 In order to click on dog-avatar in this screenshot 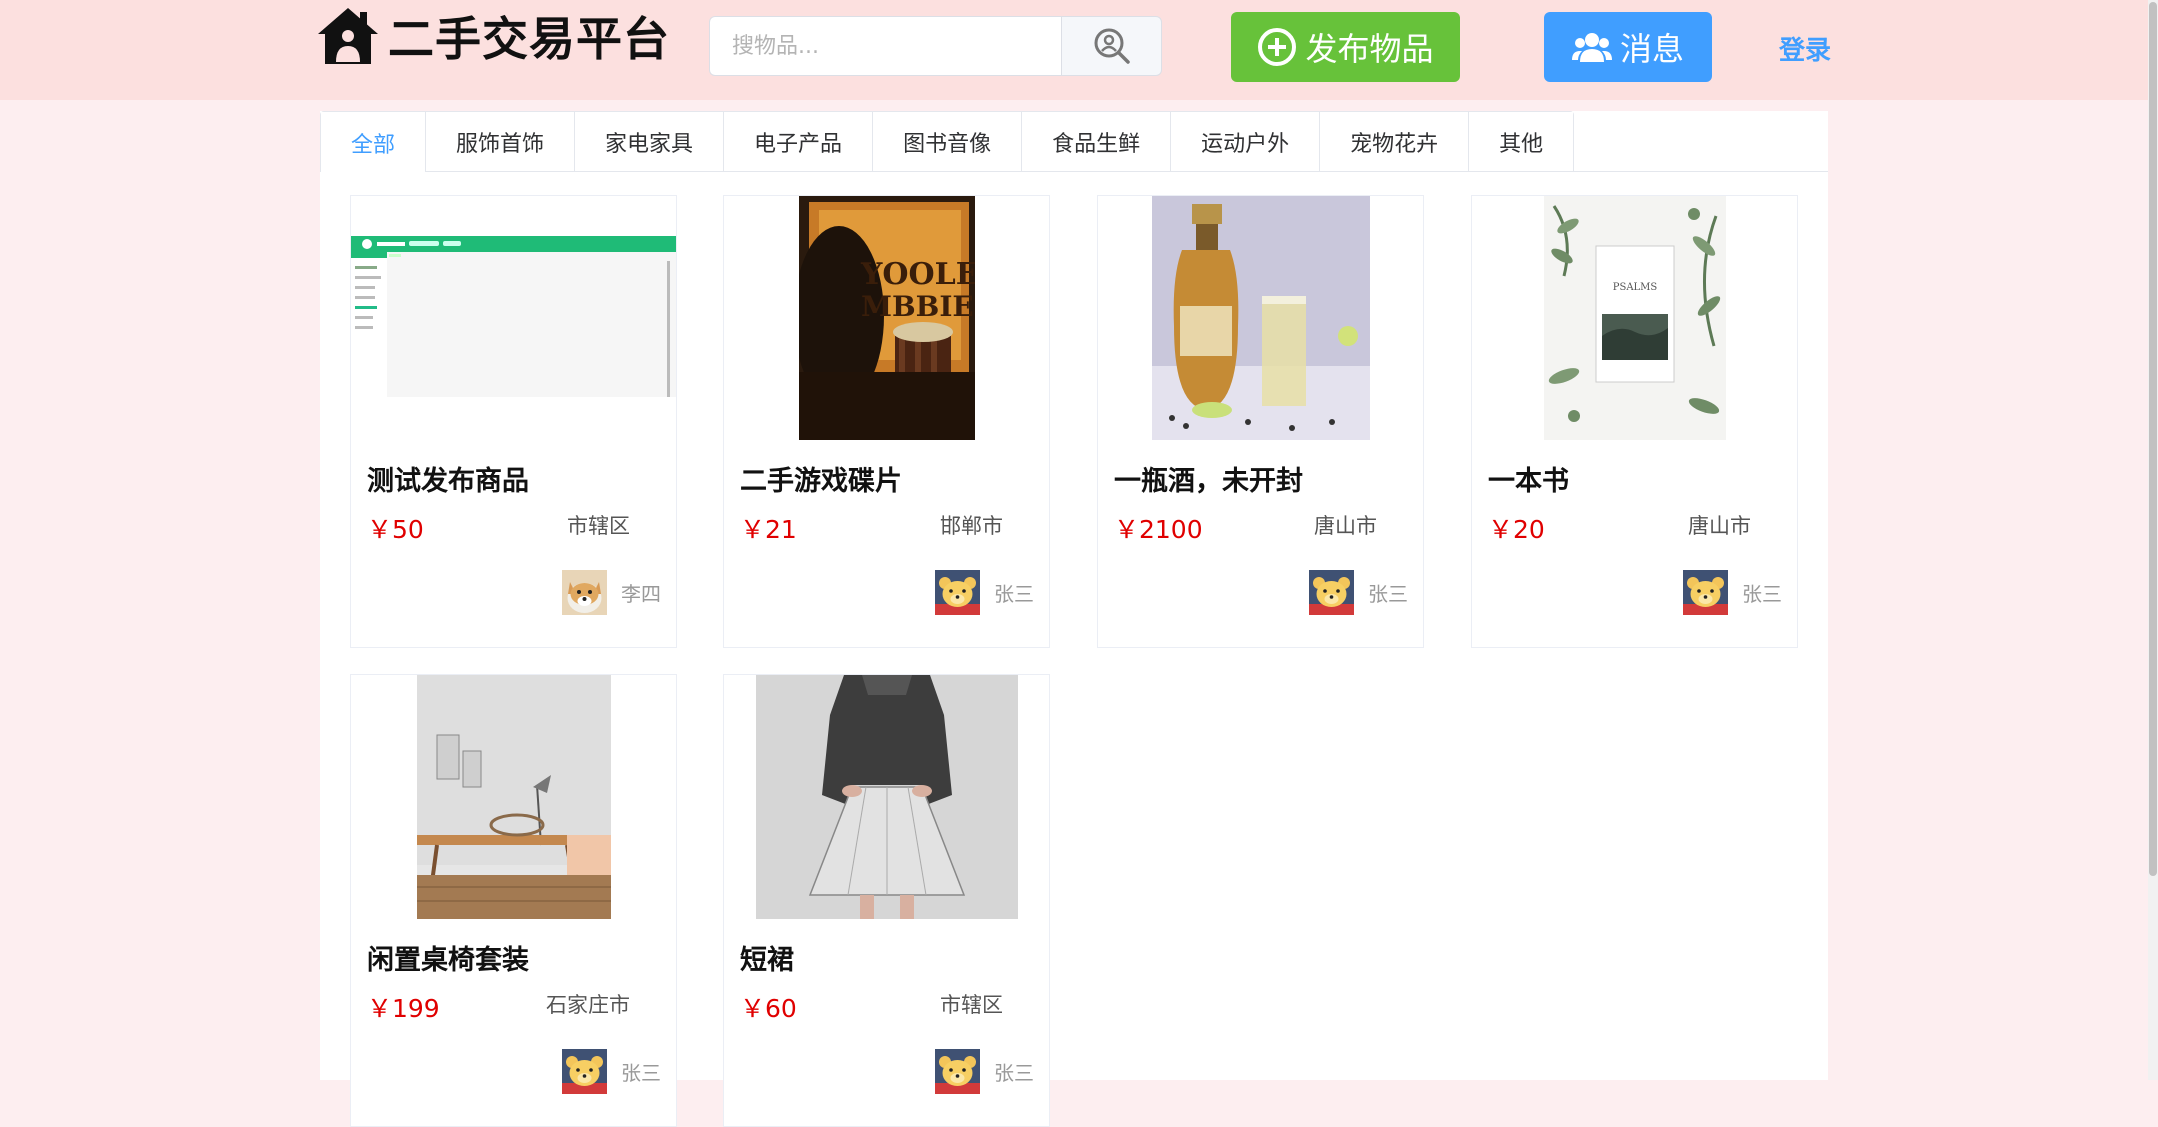, I will do `click(584, 592)`.